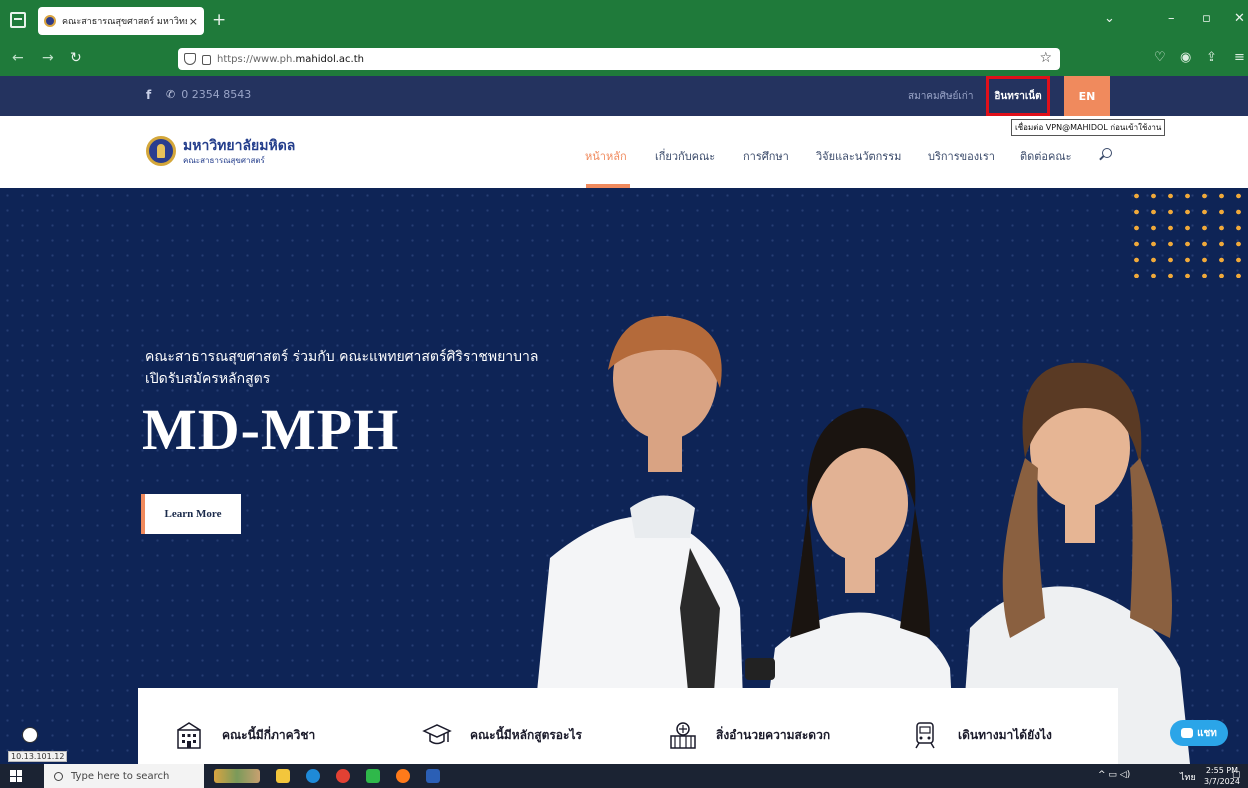 This screenshot has width=1248, height=788. Describe the element at coordinates (18, 58) in the screenshot. I see `back-icon: ←` at that location.